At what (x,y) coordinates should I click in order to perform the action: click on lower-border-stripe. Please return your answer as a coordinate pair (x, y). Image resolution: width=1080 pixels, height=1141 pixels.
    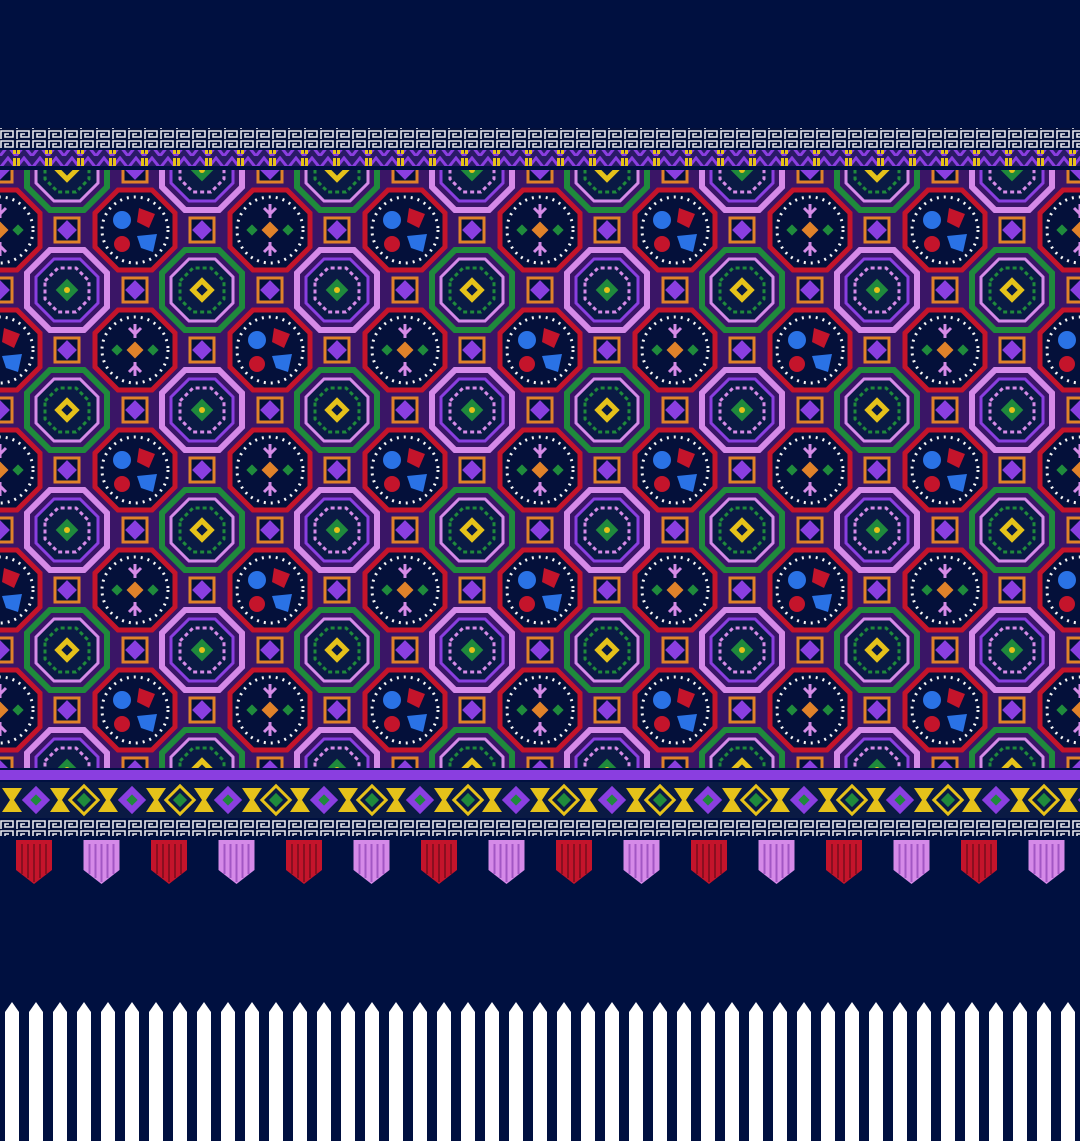
    Looking at the image, I should click on (540, 775).